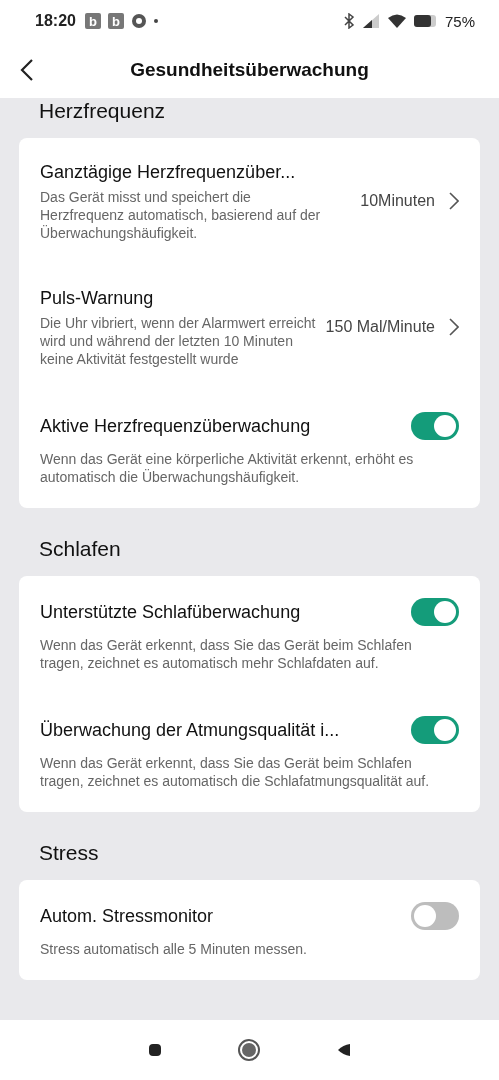  I want to click on setting-description: Wenn das Gerät eine körperliche Aktivität erkennt, erhöht es automatisch die Überwachungshäufigkeit., so click(227, 468).